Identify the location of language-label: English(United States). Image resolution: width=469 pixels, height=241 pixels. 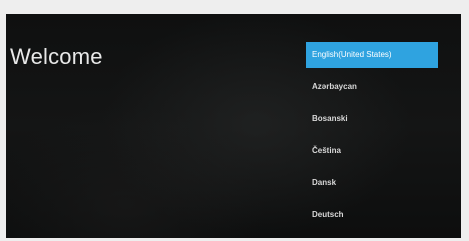
(352, 54).